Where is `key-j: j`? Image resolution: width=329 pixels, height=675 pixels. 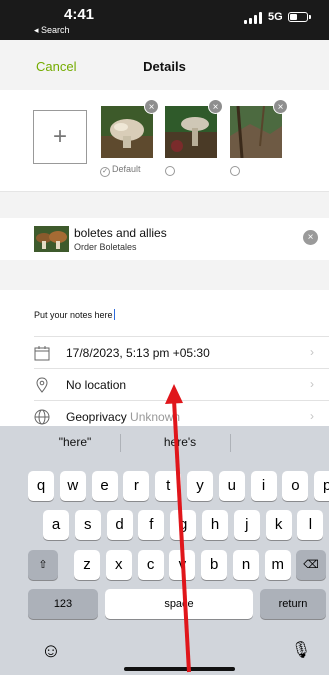 key-j: j is located at coordinates (246, 525).